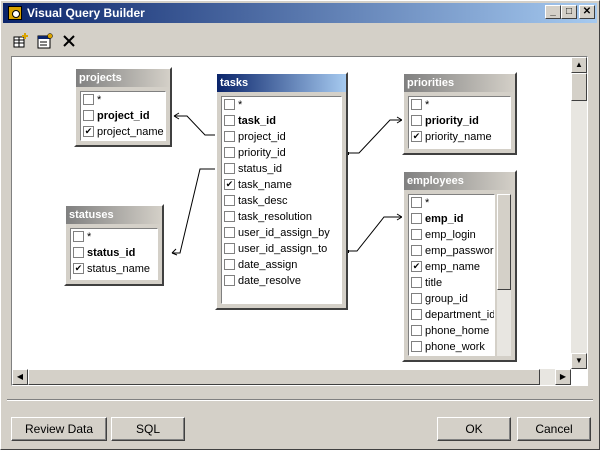 The width and height of the screenshot is (600, 450). I want to click on field-row: ✔ emp_name, so click(451, 267).